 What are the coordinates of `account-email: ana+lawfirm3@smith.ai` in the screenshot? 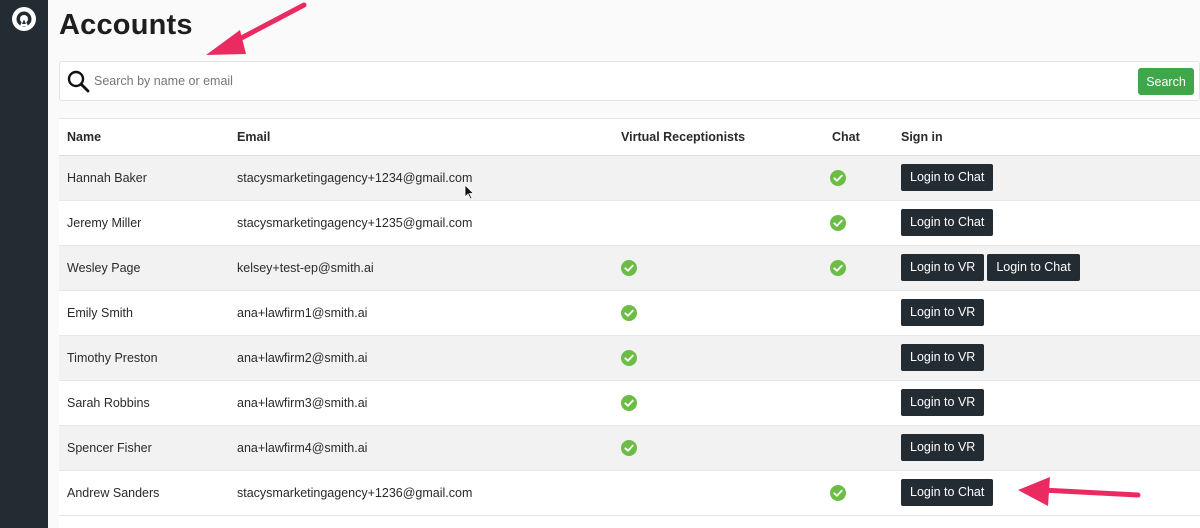 It's located at (421, 403).